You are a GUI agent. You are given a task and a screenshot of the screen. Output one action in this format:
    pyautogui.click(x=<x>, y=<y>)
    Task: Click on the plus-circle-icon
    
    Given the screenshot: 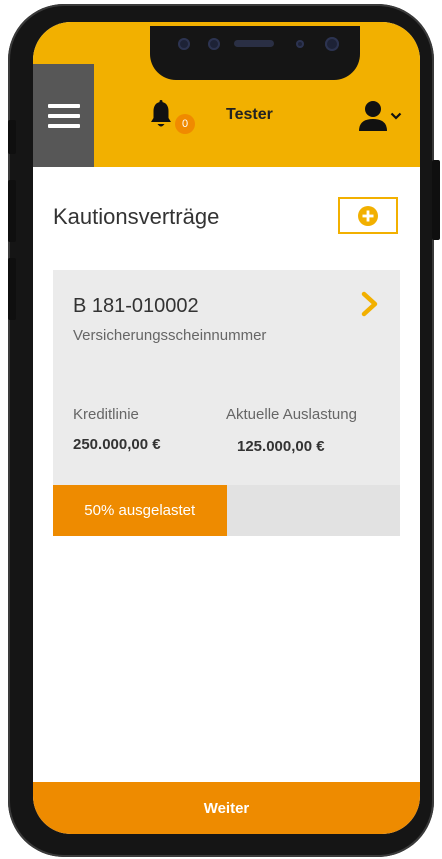 What is the action you would take?
    pyautogui.click(x=368, y=215)
    